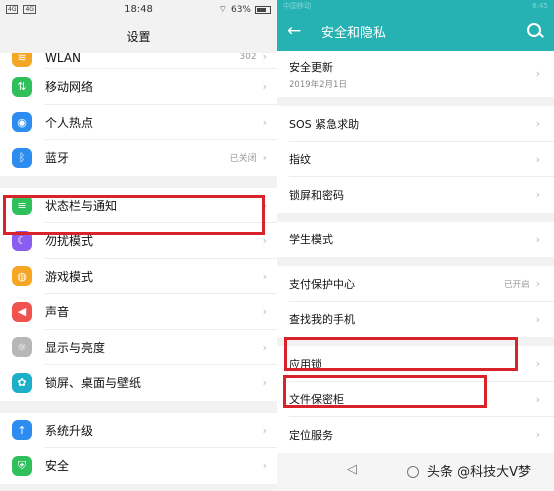  What do you see at coordinates (248, 57) in the screenshot?
I see `settings-item-value: 302` at bounding box center [248, 57].